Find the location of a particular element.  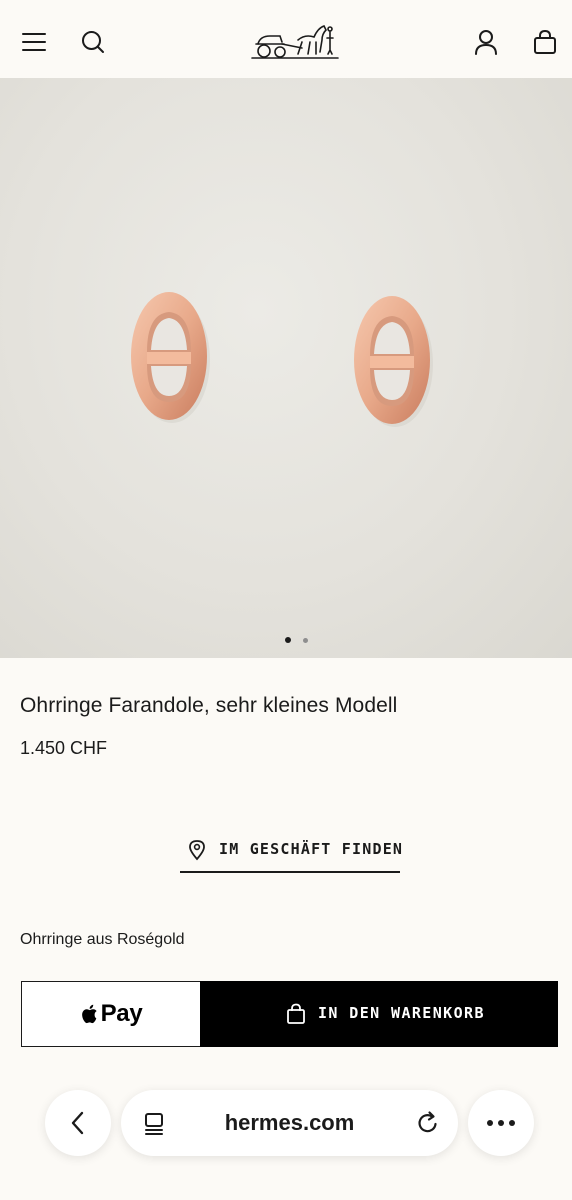

pagination-dot-active is located at coordinates (288, 640).